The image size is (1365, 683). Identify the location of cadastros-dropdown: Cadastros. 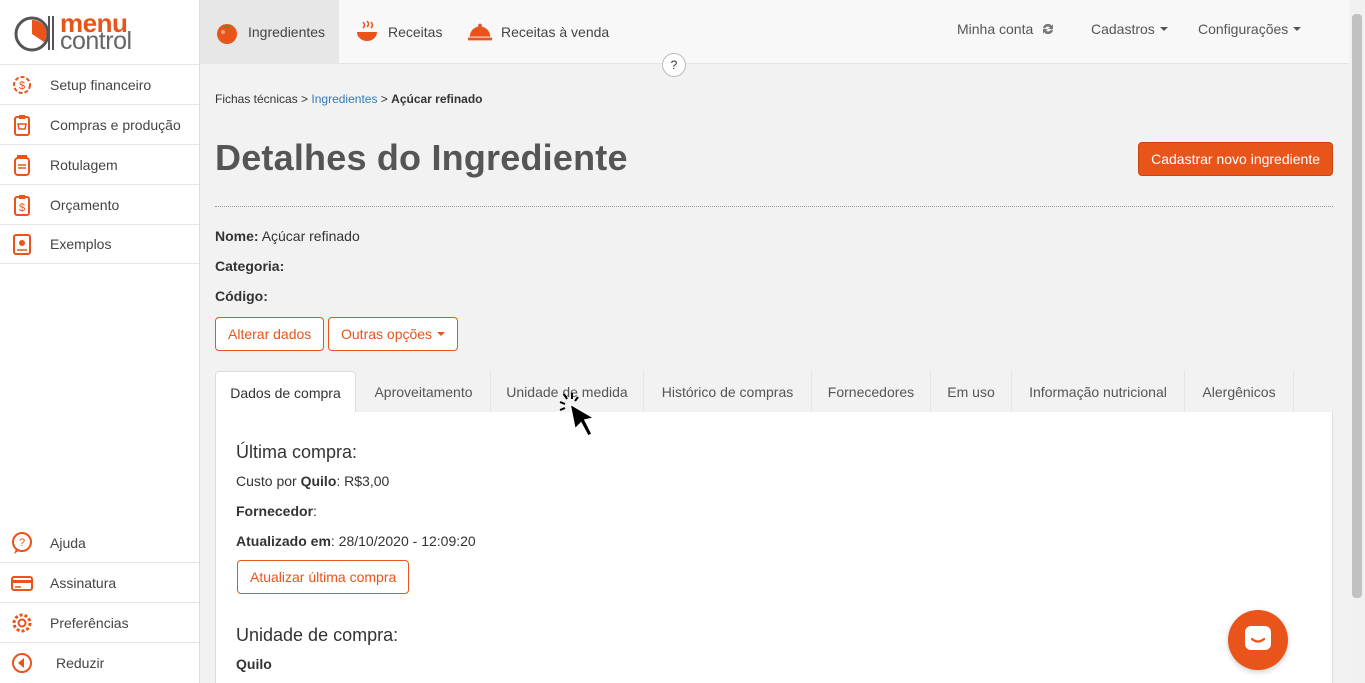
(1129, 29).